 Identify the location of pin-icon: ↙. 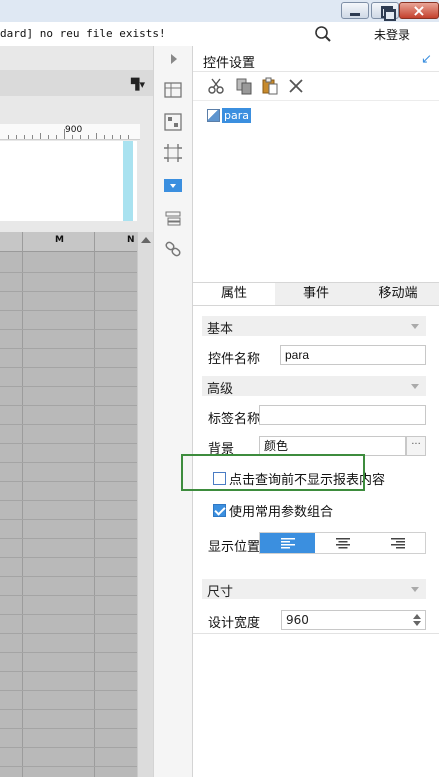
(426, 59).